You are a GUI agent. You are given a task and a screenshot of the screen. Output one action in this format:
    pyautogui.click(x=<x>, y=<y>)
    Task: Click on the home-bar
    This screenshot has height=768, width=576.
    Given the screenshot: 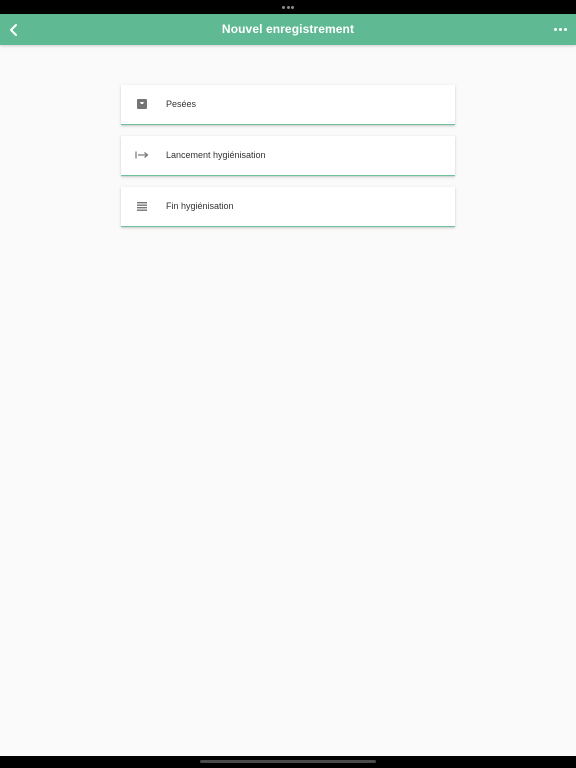 What is the action you would take?
    pyautogui.click(x=288, y=762)
    